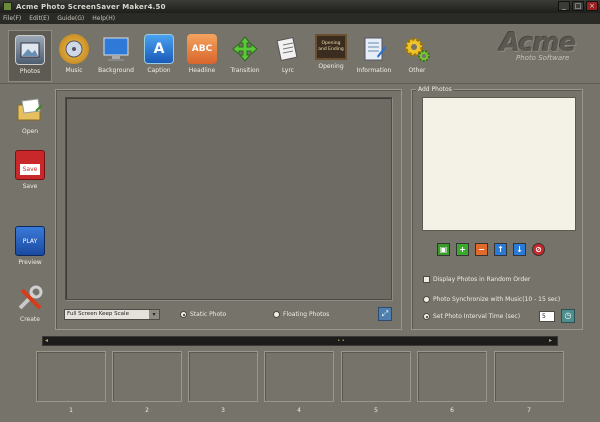 This screenshot has width=600, height=422. I want to click on monitor-icon, so click(116, 49).